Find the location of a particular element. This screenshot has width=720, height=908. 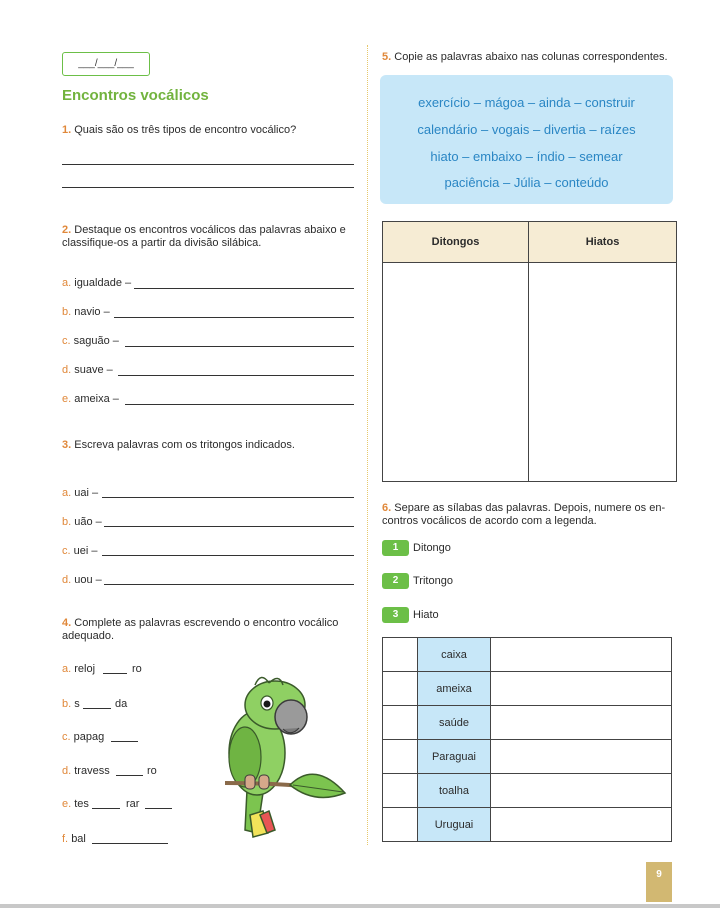

date-field: ___/___/___ is located at coordinates (106, 64).